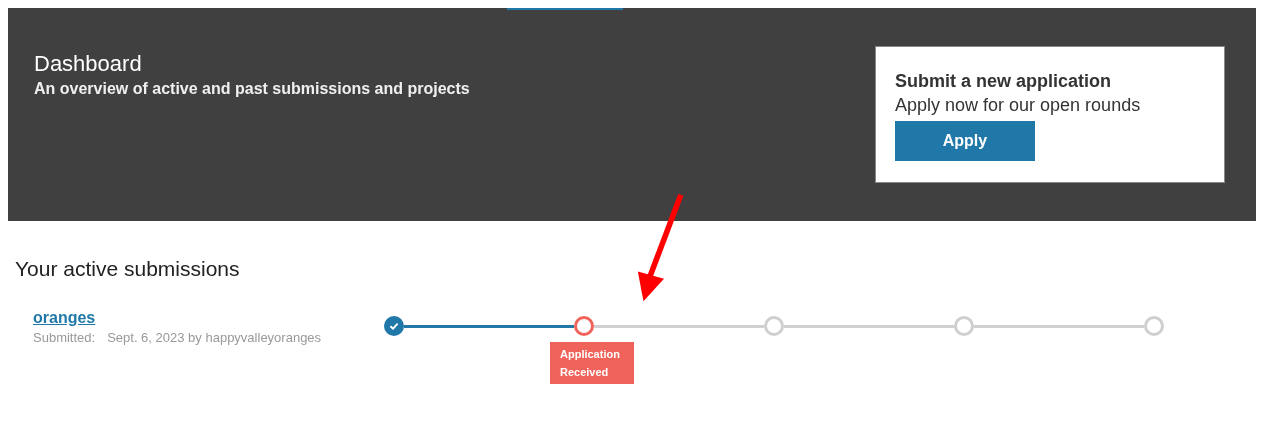 The image size is (1261, 440). What do you see at coordinates (64, 318) in the screenshot?
I see `submission-link: oranges` at bounding box center [64, 318].